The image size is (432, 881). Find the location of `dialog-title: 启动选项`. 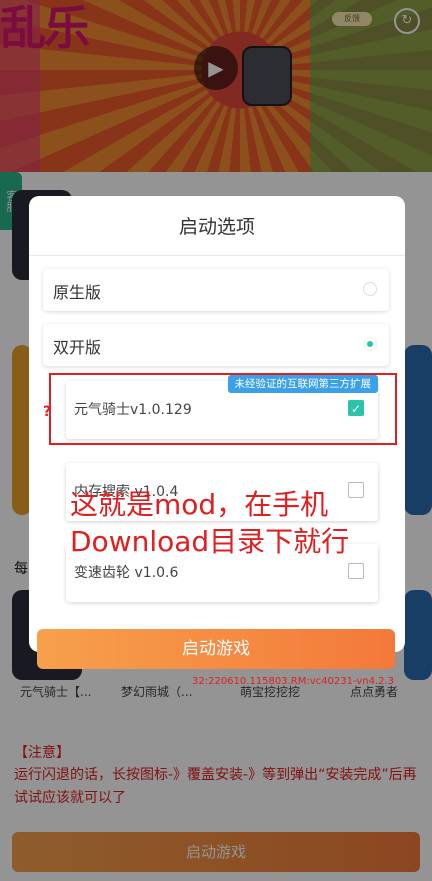

dialog-title: 启动选项 is located at coordinates (216, 227).